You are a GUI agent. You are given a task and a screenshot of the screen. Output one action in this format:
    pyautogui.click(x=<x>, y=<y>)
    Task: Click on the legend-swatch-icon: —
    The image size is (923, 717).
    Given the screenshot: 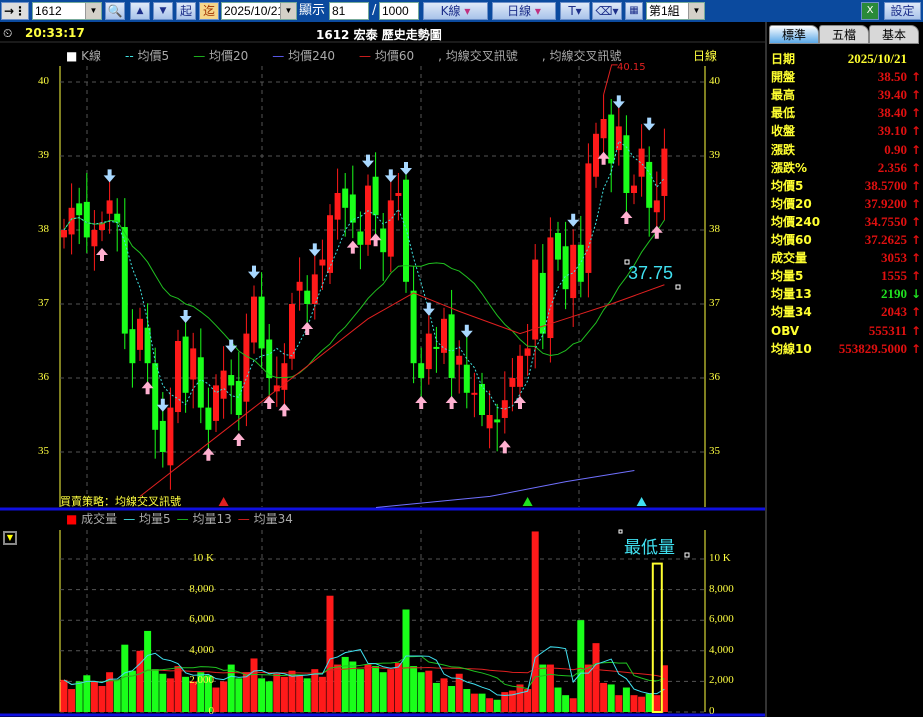 What is the action you would take?
    pyautogui.click(x=129, y=519)
    